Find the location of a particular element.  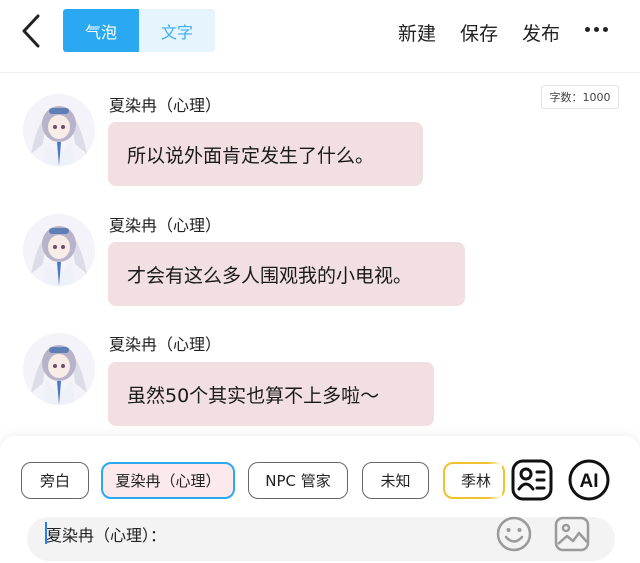

ai-button: AI is located at coordinates (589, 482).